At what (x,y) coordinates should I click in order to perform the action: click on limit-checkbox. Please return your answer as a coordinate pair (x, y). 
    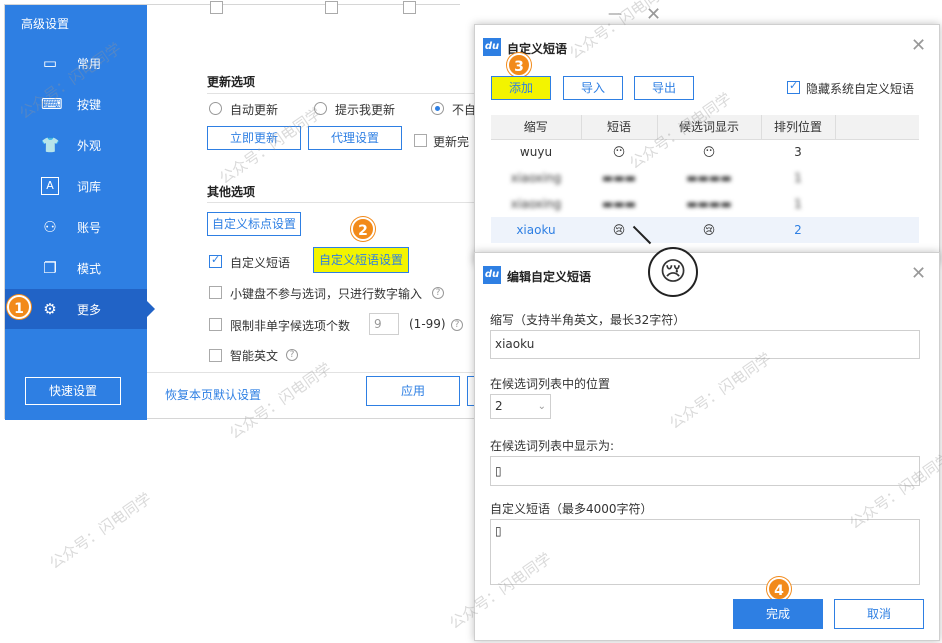
    Looking at the image, I should click on (215, 324).